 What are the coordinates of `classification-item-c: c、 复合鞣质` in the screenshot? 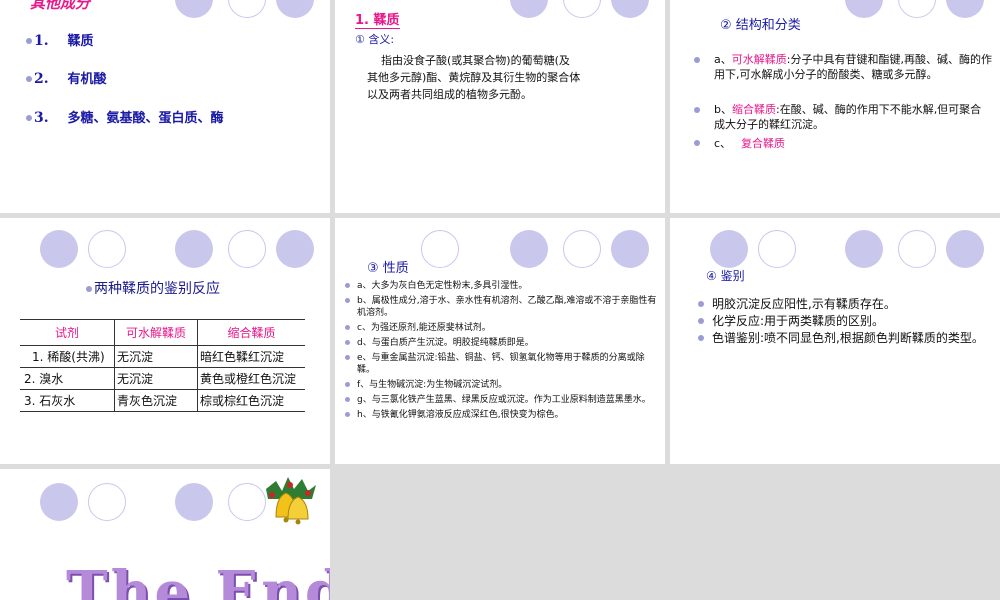 It's located at (750, 143).